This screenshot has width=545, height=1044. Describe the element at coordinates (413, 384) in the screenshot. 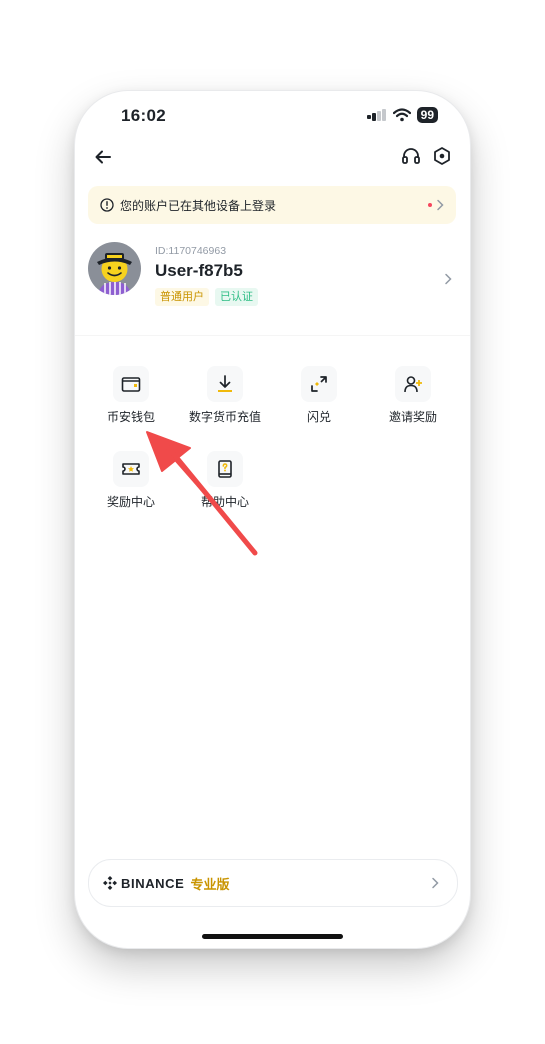

I see `invite-user-icon` at that location.